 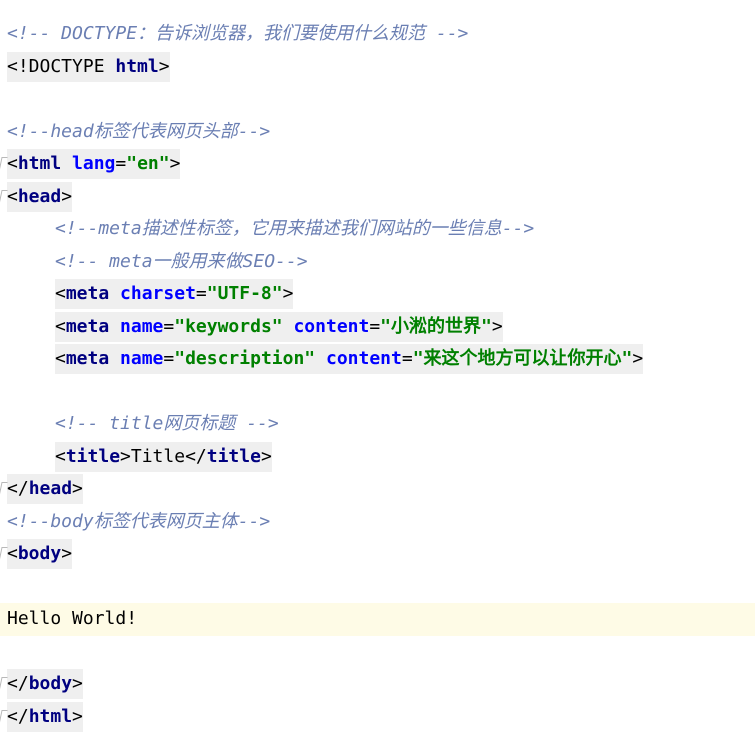 What do you see at coordinates (137, 66) in the screenshot?
I see `doctype-keyword: html` at bounding box center [137, 66].